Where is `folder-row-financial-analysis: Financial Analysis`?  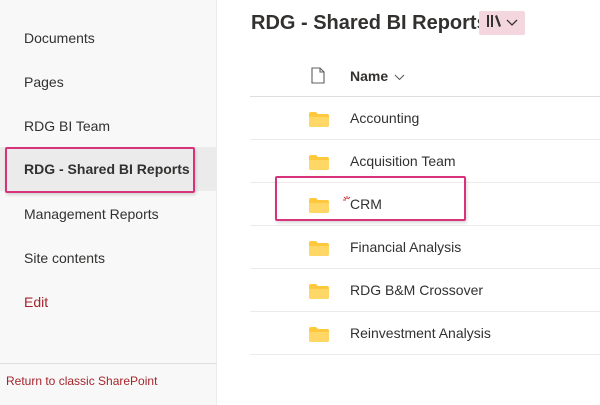 folder-row-financial-analysis: Financial Analysis is located at coordinates (425, 247).